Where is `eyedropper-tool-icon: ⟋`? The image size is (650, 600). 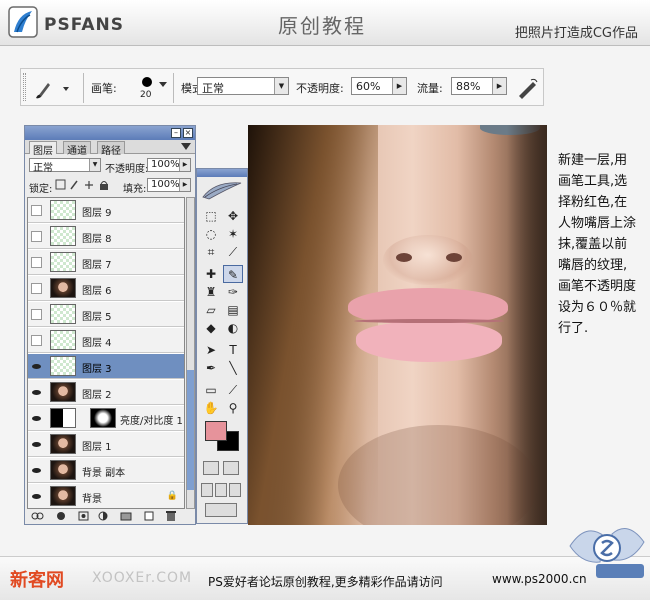 eyedropper-tool-icon: ⟋ is located at coordinates (233, 390).